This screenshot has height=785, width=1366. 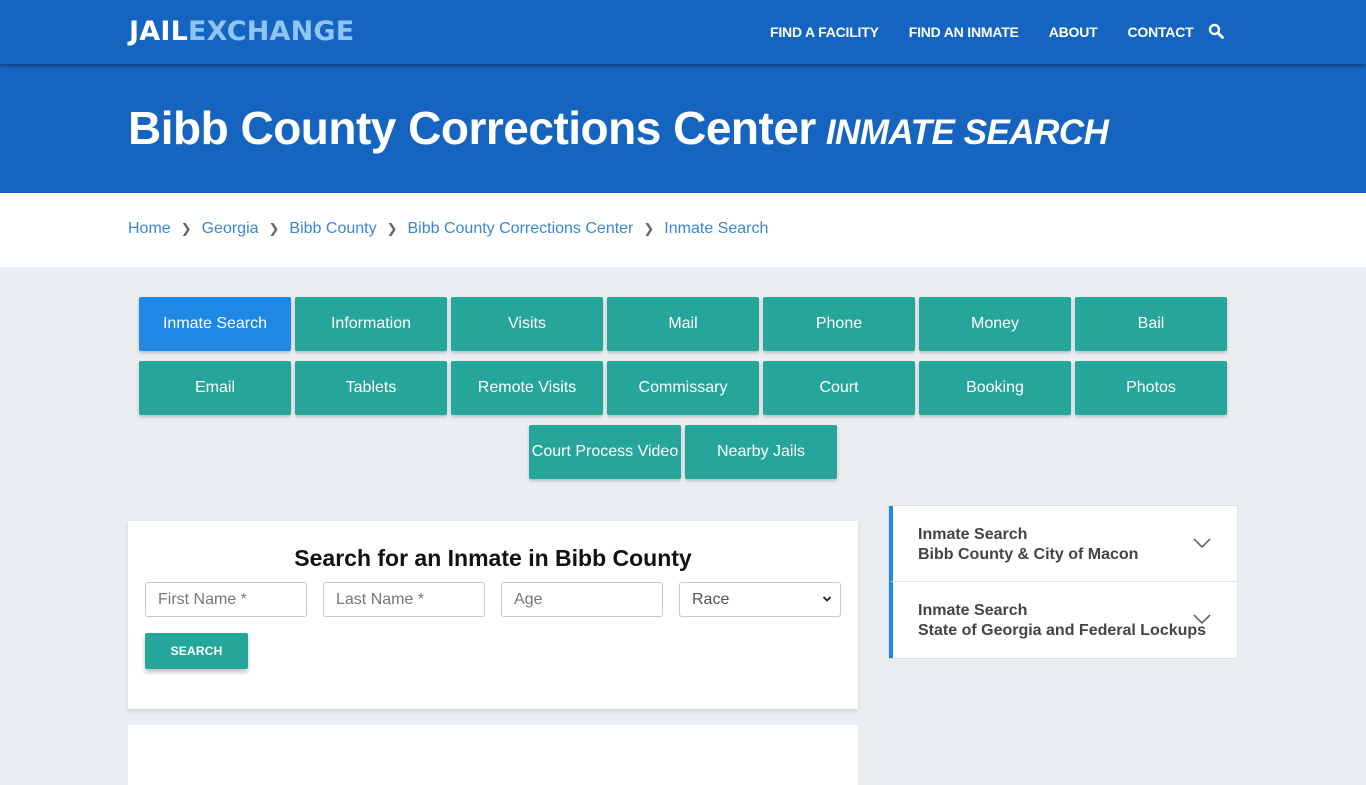 I want to click on accordion-subheading: State of Georgia and Federal Lockups, so click(x=1062, y=630).